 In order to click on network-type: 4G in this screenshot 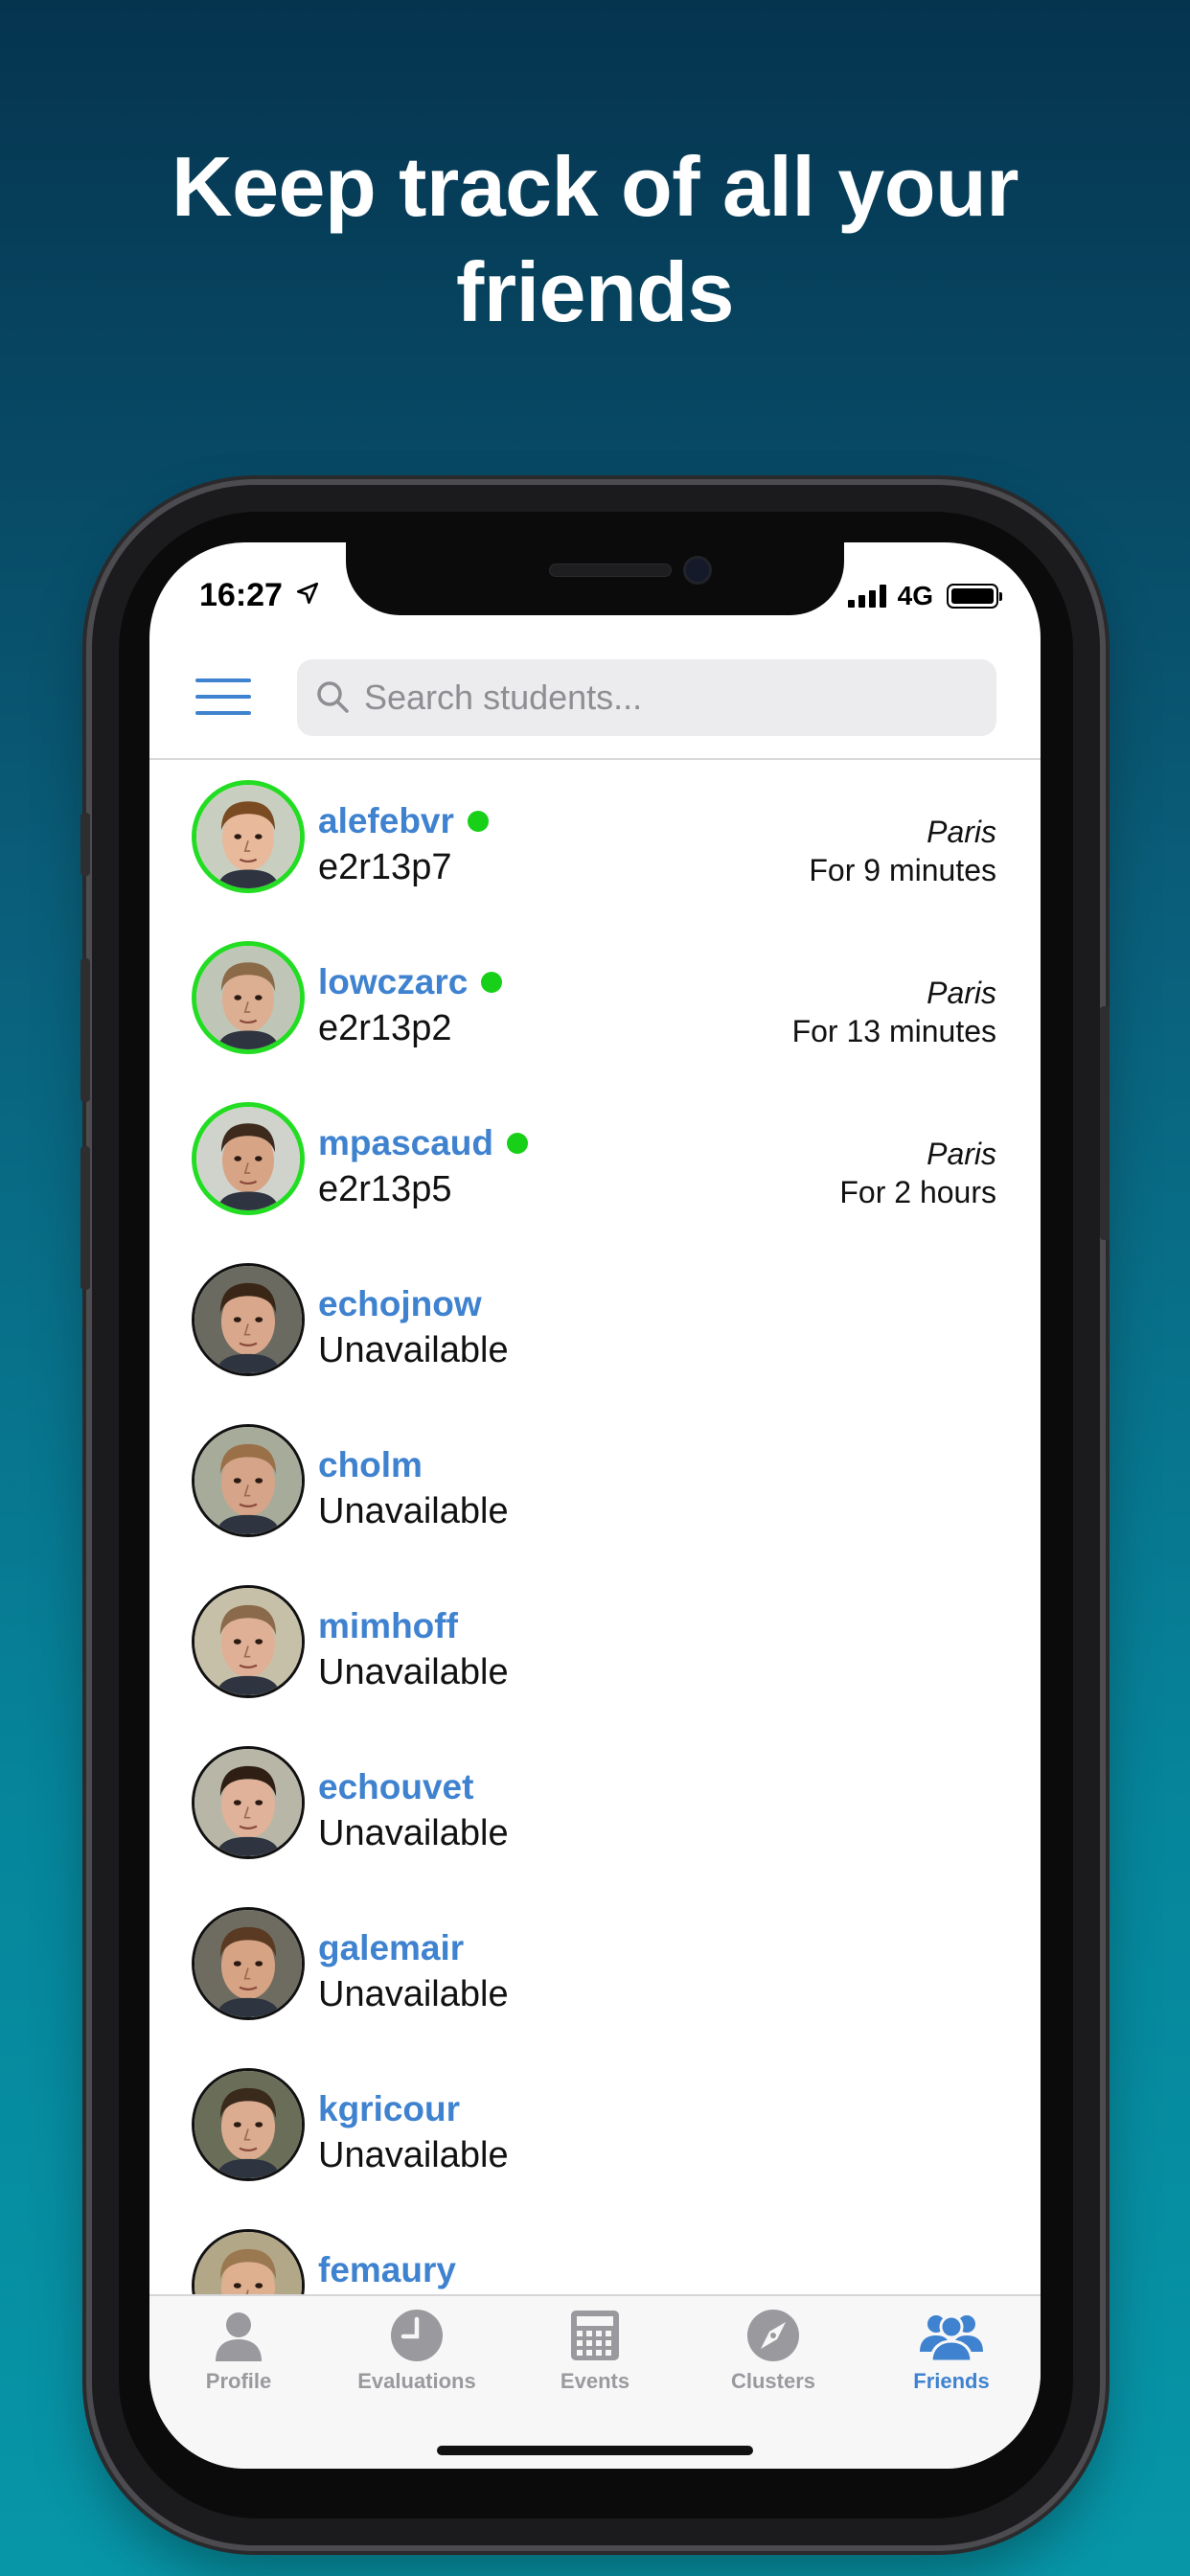, I will do `click(915, 595)`.